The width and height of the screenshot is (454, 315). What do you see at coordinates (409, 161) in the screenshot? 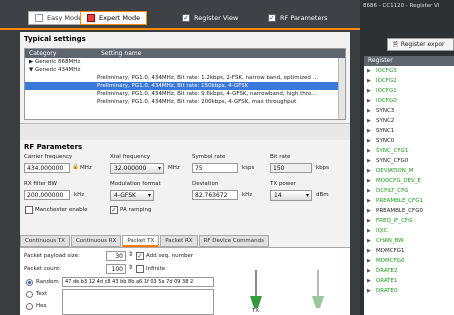
I see `register-row: SYNC_CFG0` at bounding box center [409, 161].